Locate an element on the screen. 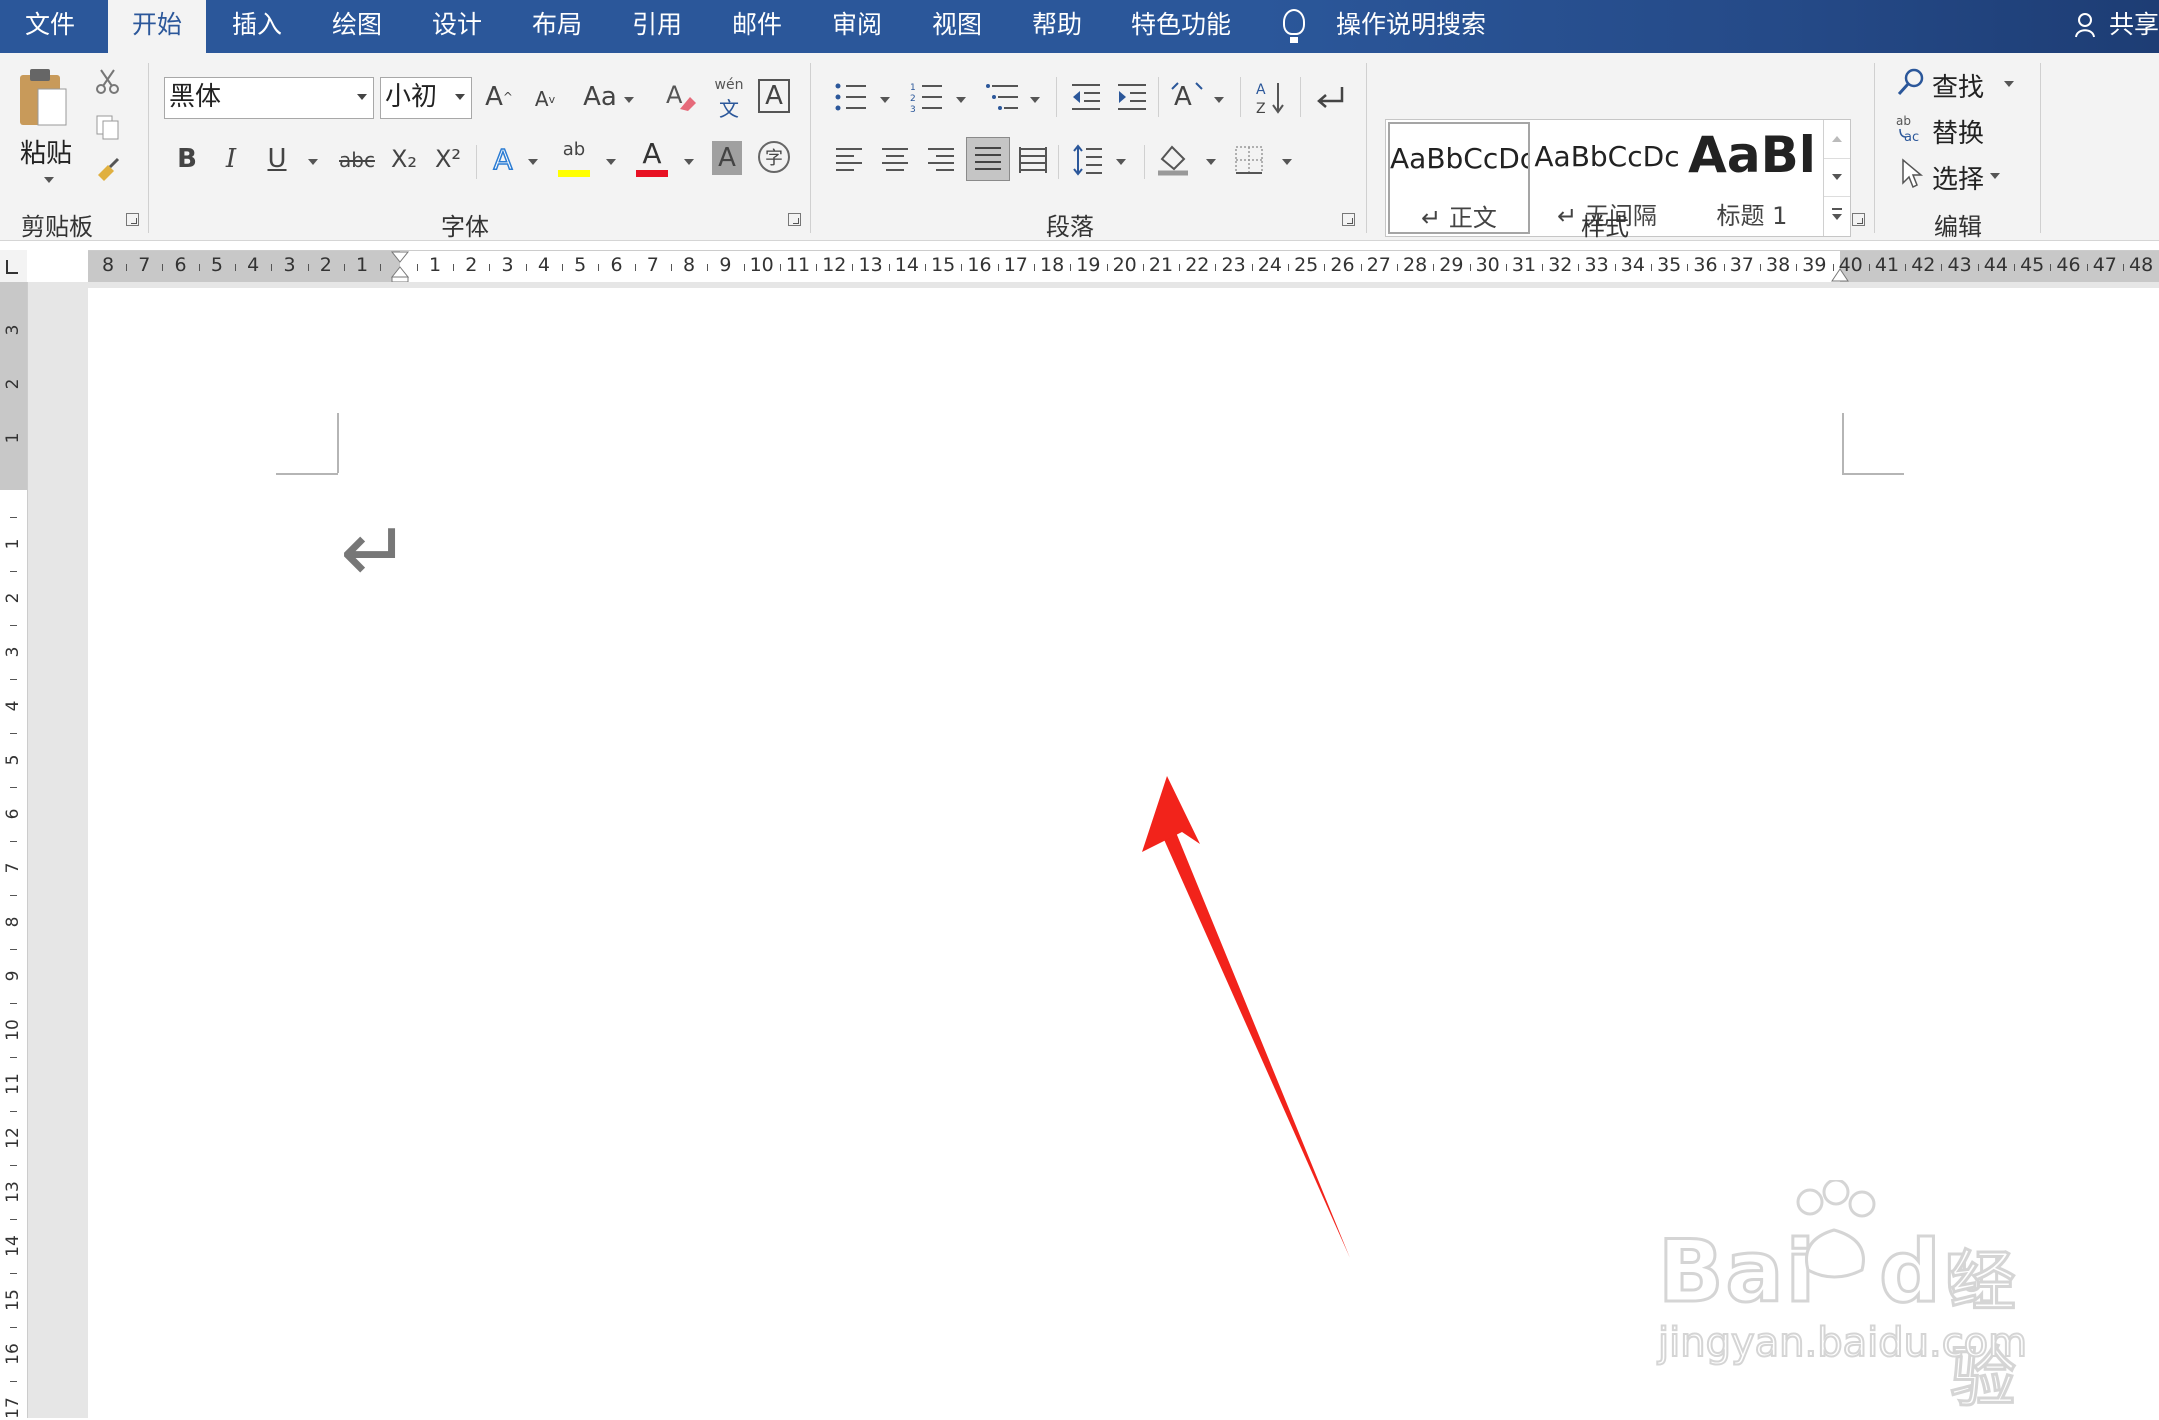 This screenshot has height=1420, width=2159. strikethrough-icon: abc is located at coordinates (357, 160).